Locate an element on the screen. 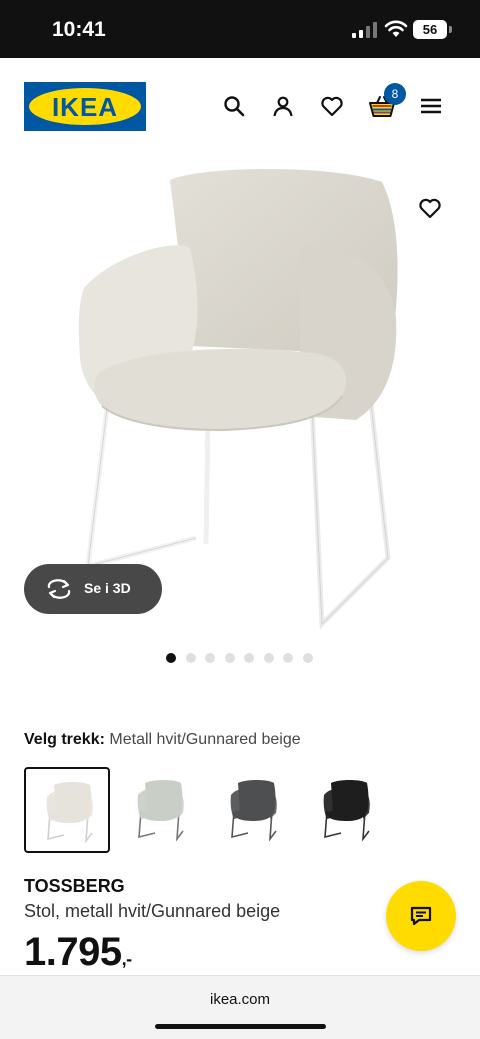 The image size is (480, 1039). status-time: 10:41 is located at coordinates (79, 29).